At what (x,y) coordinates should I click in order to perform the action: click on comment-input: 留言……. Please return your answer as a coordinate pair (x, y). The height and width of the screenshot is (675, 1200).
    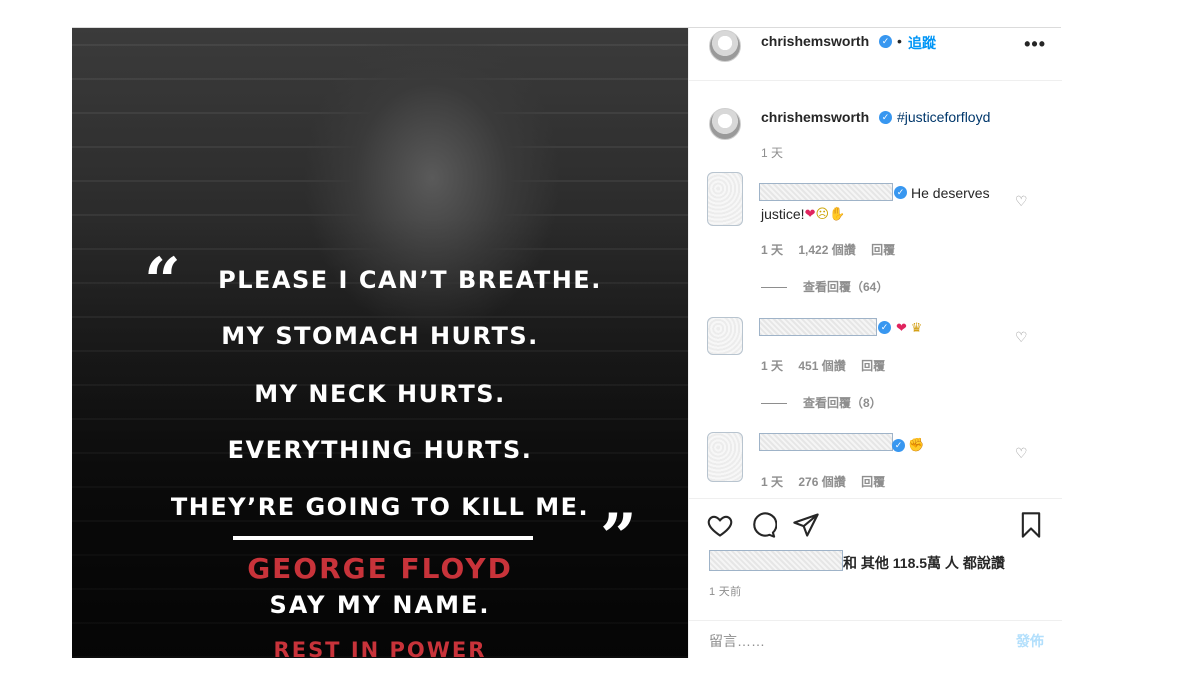
    Looking at the image, I should click on (737, 641).